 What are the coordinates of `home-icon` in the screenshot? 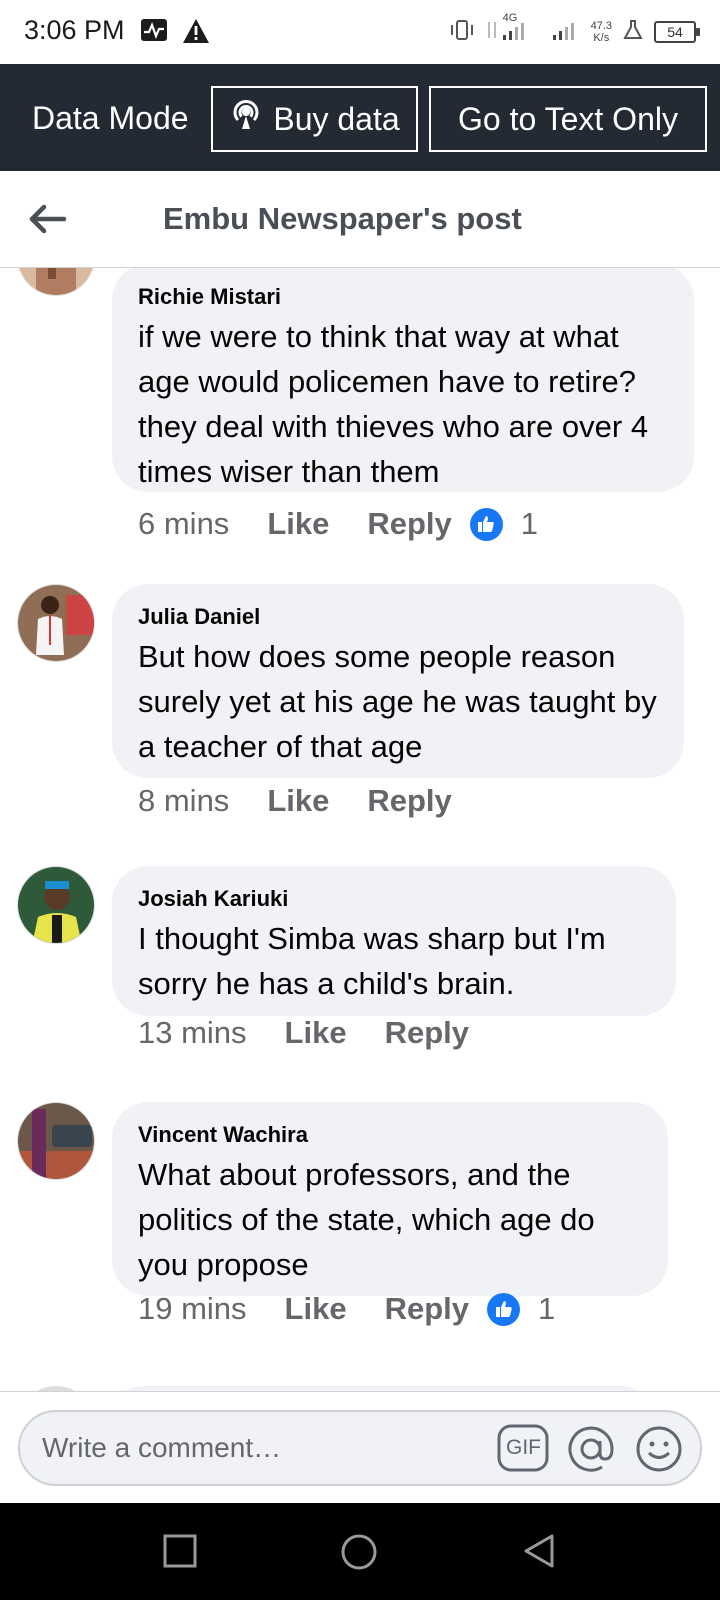 It's located at (359, 1554).